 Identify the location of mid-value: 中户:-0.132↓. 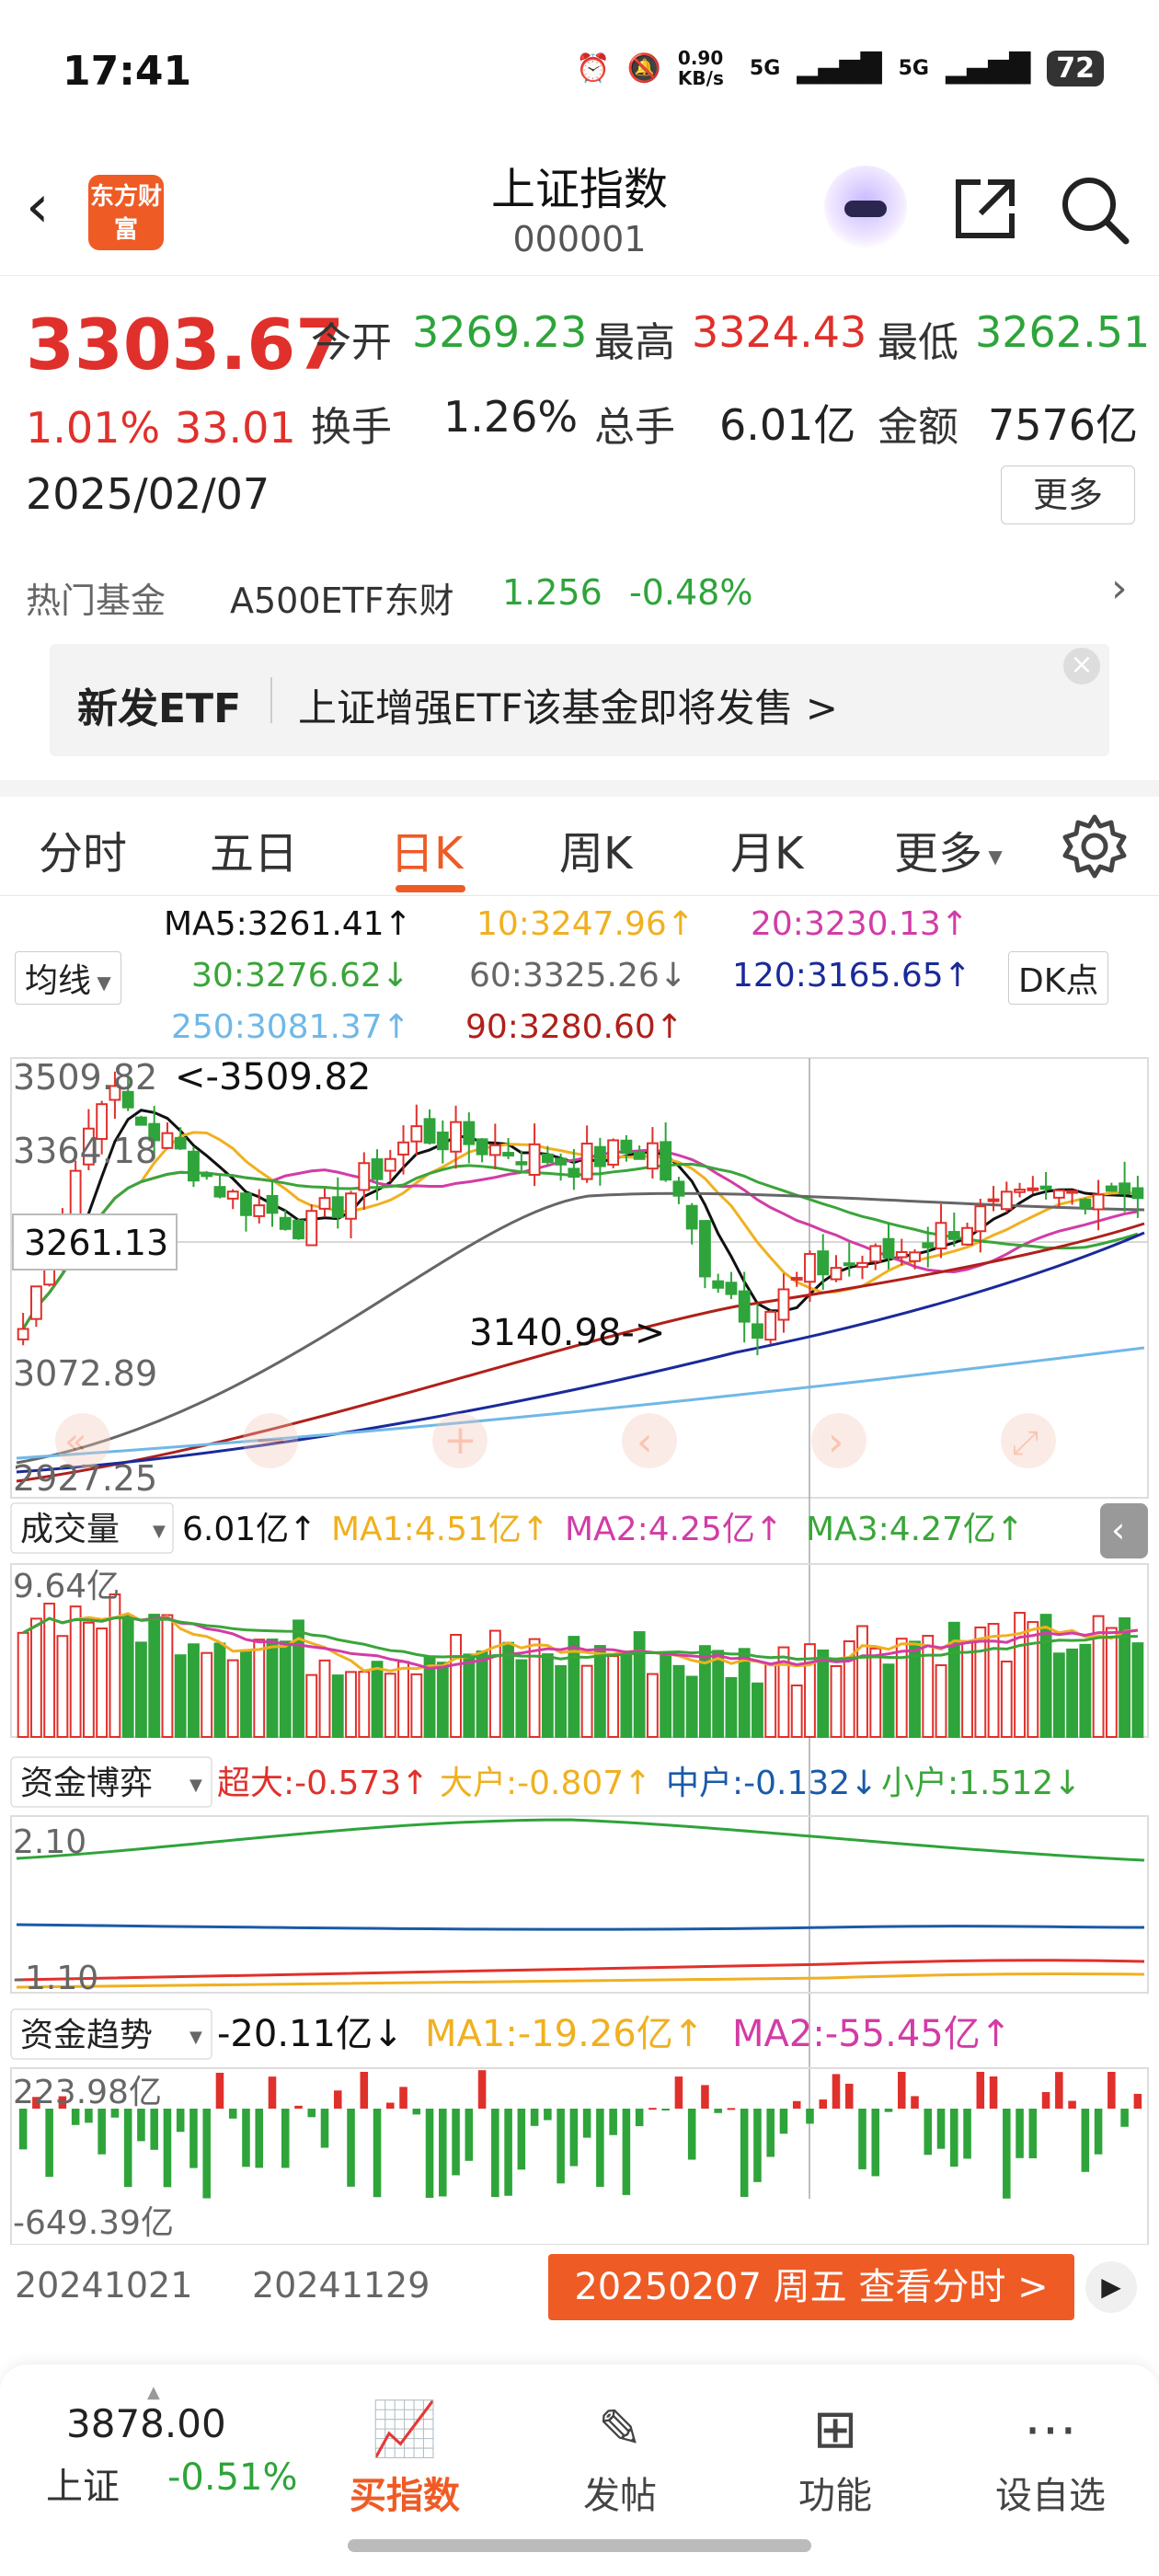
(772, 1783).